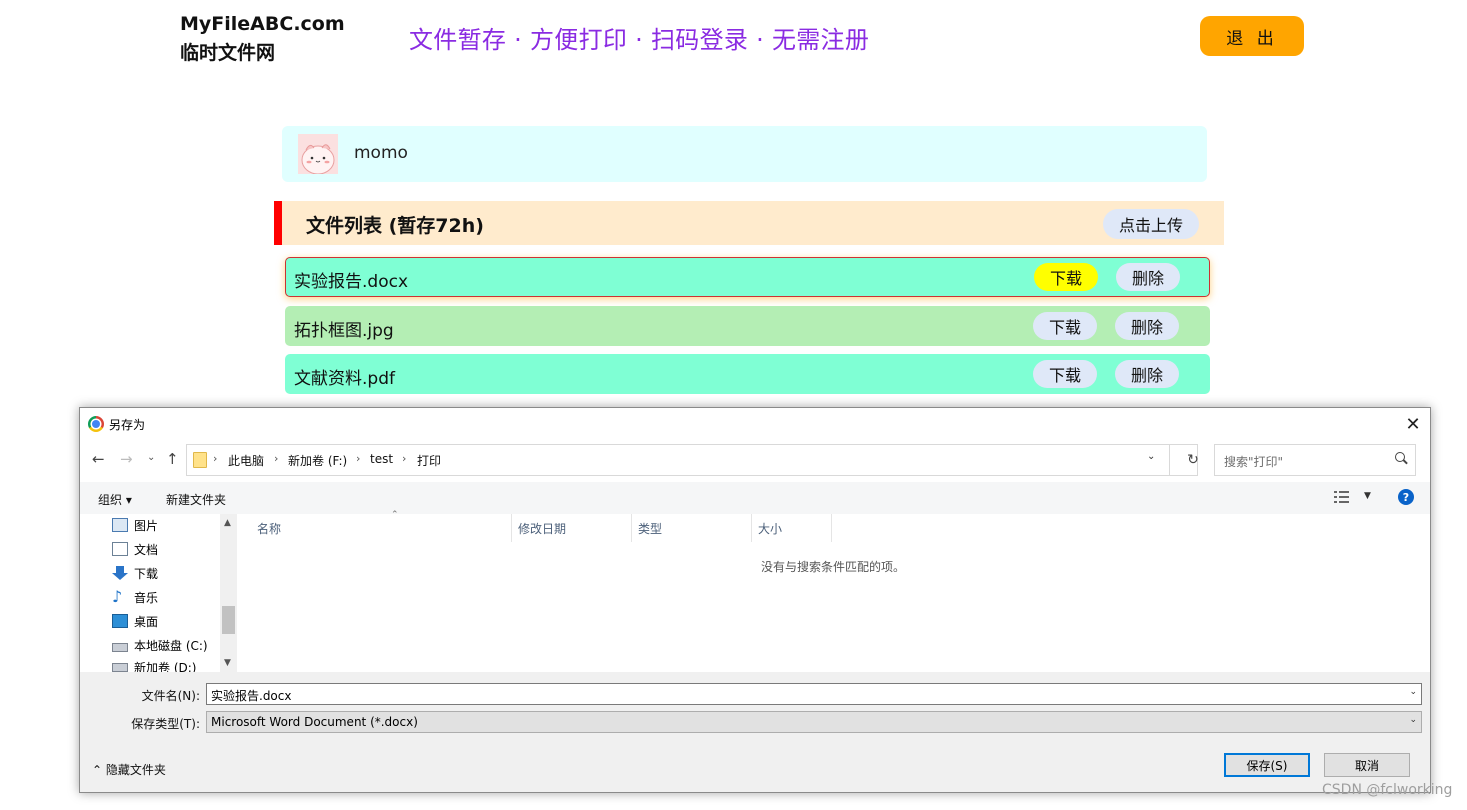 The image size is (1467, 810). Describe the element at coordinates (115, 499) in the screenshot. I see `organize-menu: 组织 ▾` at that location.